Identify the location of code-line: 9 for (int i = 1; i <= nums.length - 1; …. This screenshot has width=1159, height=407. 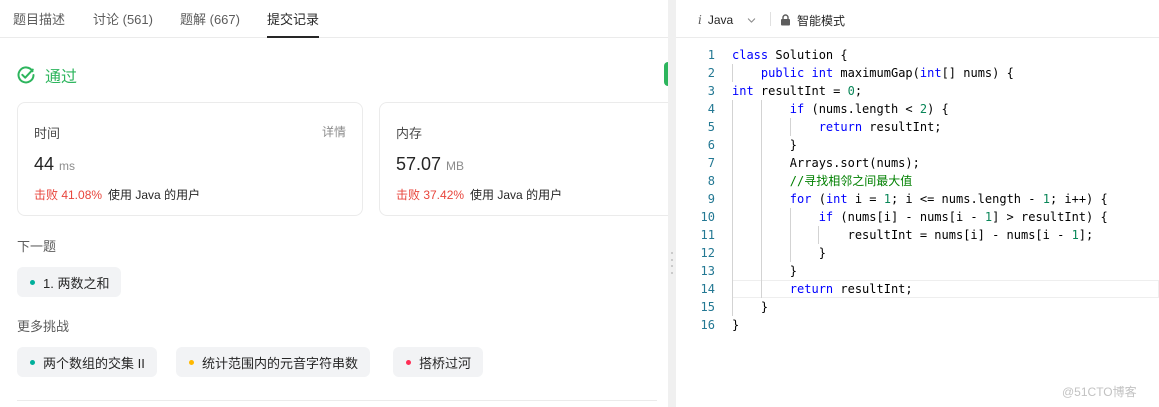
(917, 199).